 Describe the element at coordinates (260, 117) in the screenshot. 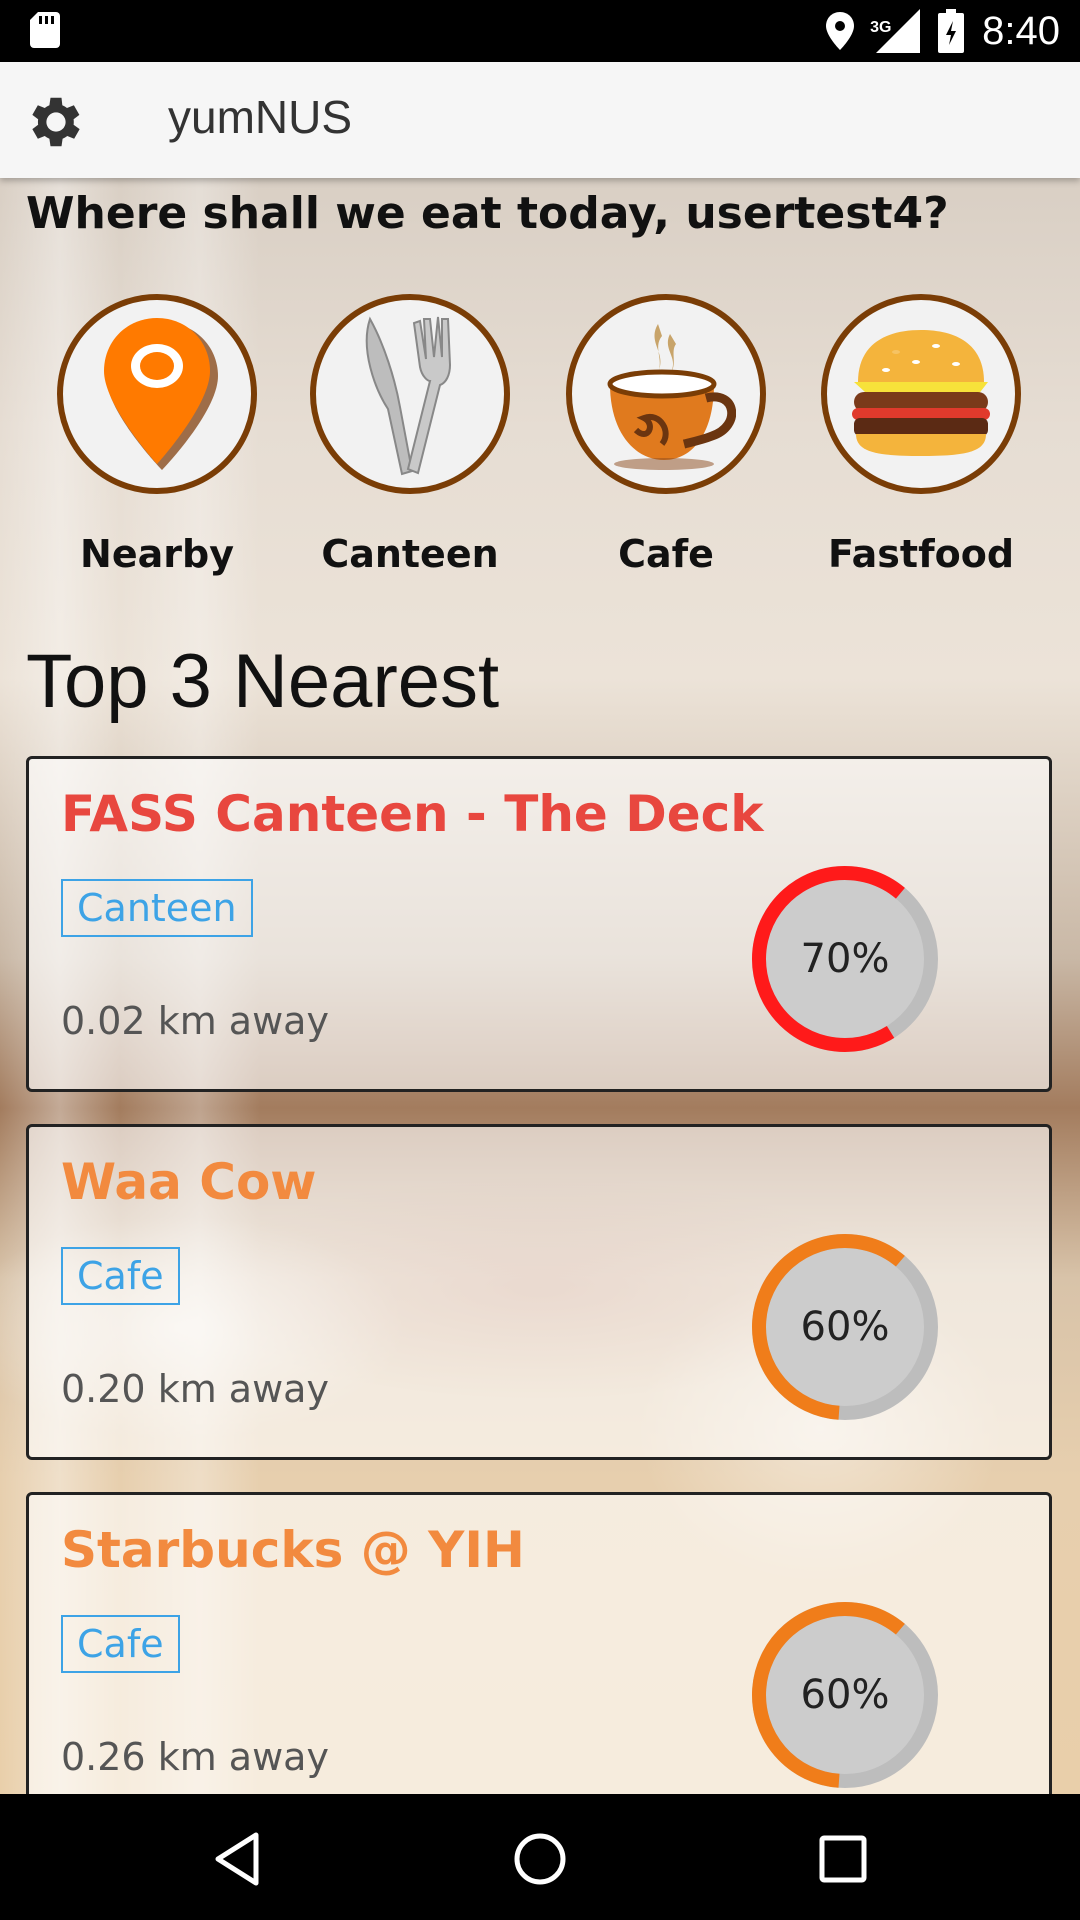

I see `app-title: yumNUS` at that location.